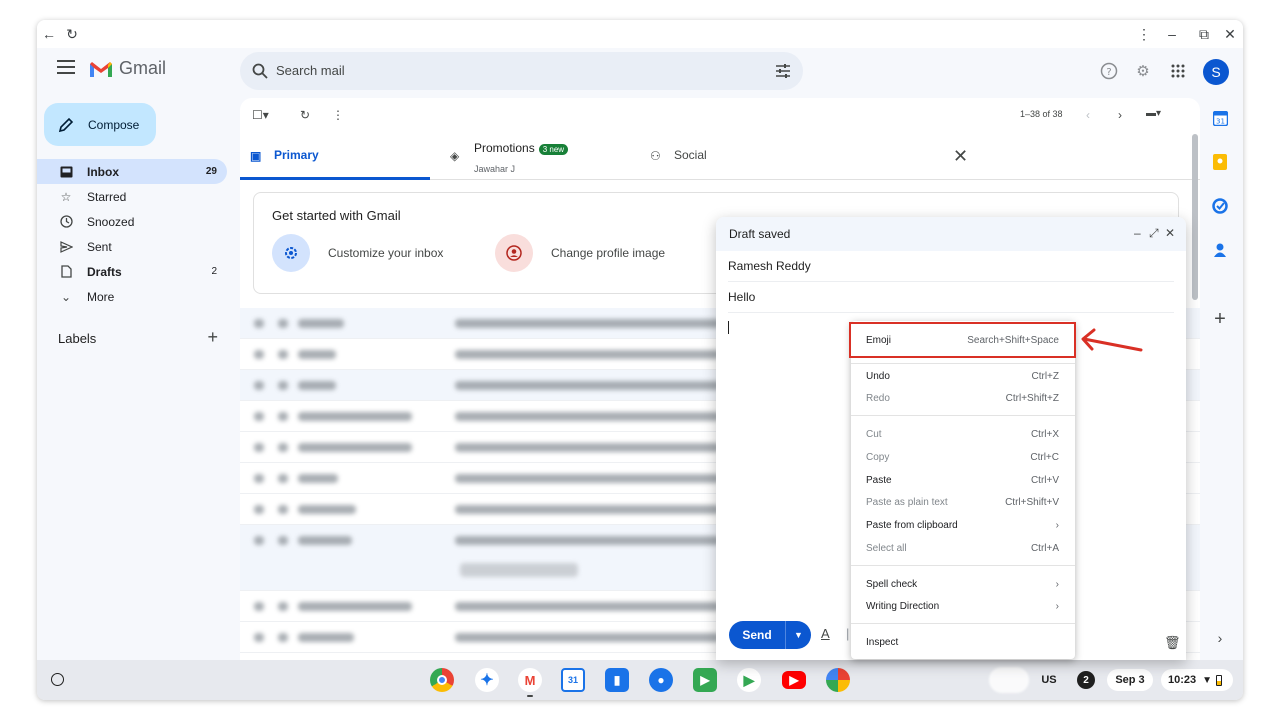 Image resolution: width=1280 pixels, height=719 pixels. Describe the element at coordinates (760, 234) in the screenshot. I see `compose-title: Draft saved` at that location.